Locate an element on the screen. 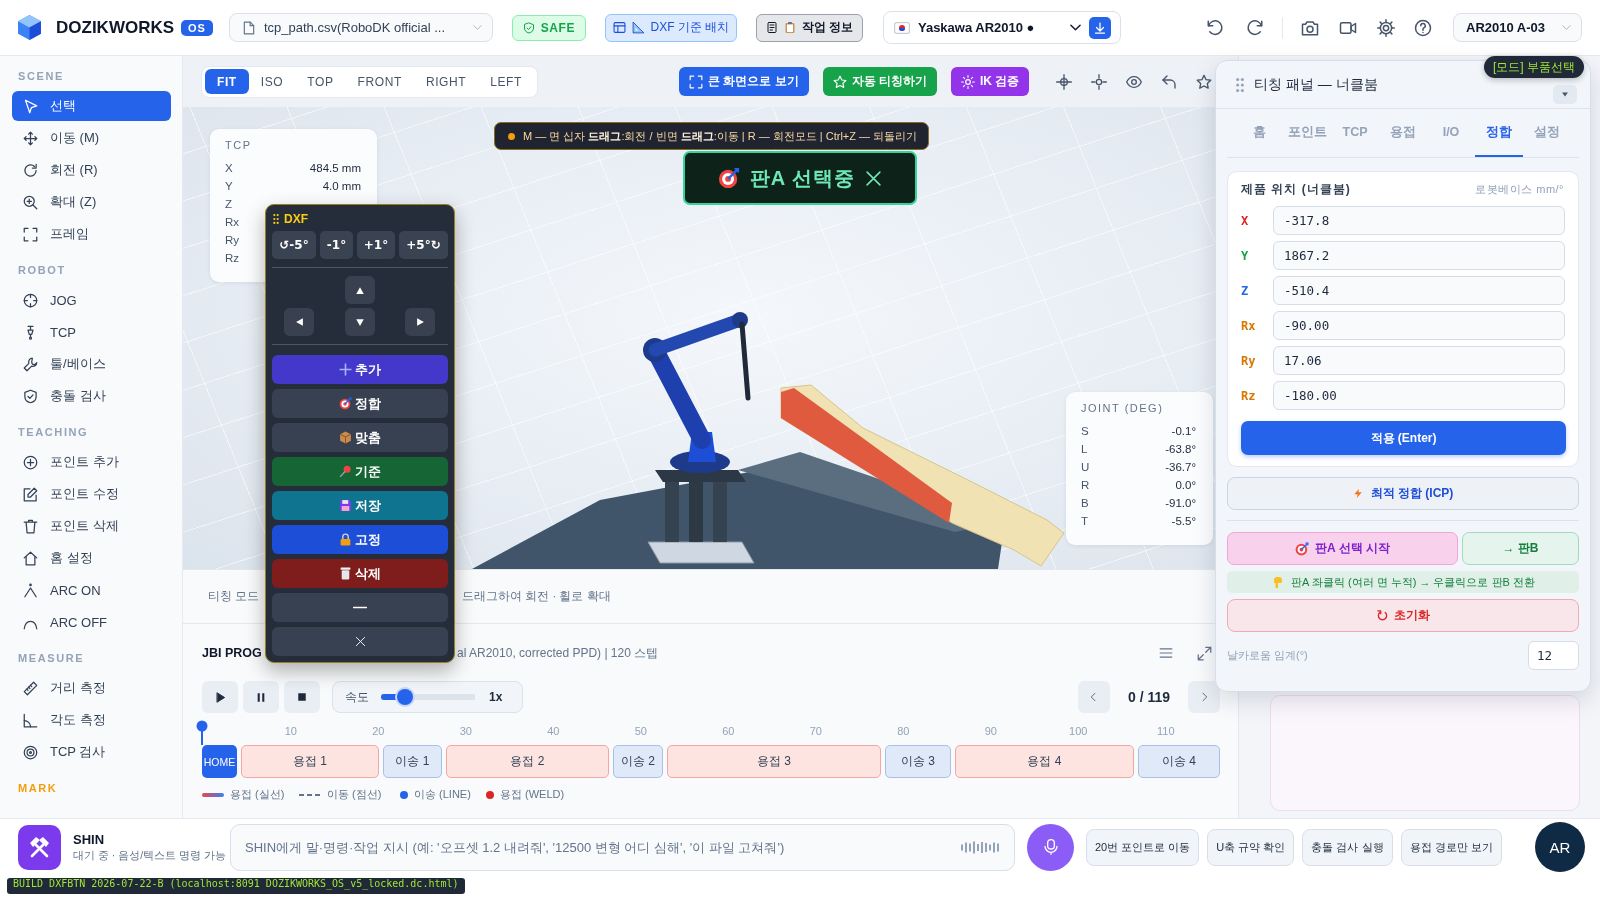 This screenshot has height=900, width=1600. star-icon is located at coordinates (1204, 81).